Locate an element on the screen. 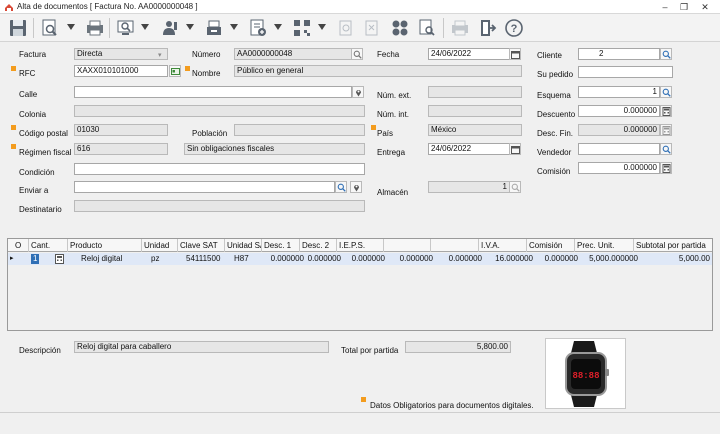 The height and width of the screenshot is (434, 720). document-add-dropdown is located at coordinates (278, 27).